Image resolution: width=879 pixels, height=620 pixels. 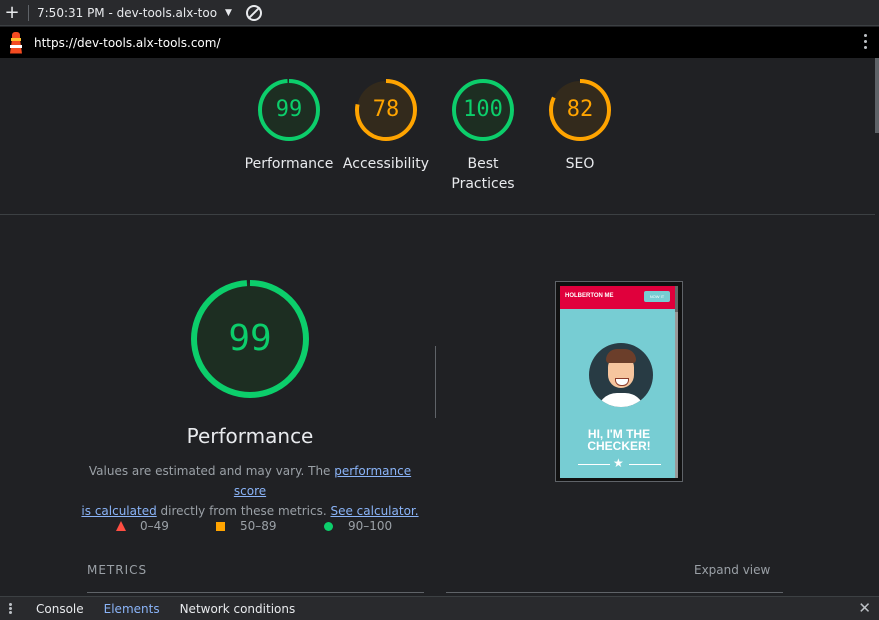 What do you see at coordinates (580, 164) in the screenshot?
I see `gauge-label: SEO` at bounding box center [580, 164].